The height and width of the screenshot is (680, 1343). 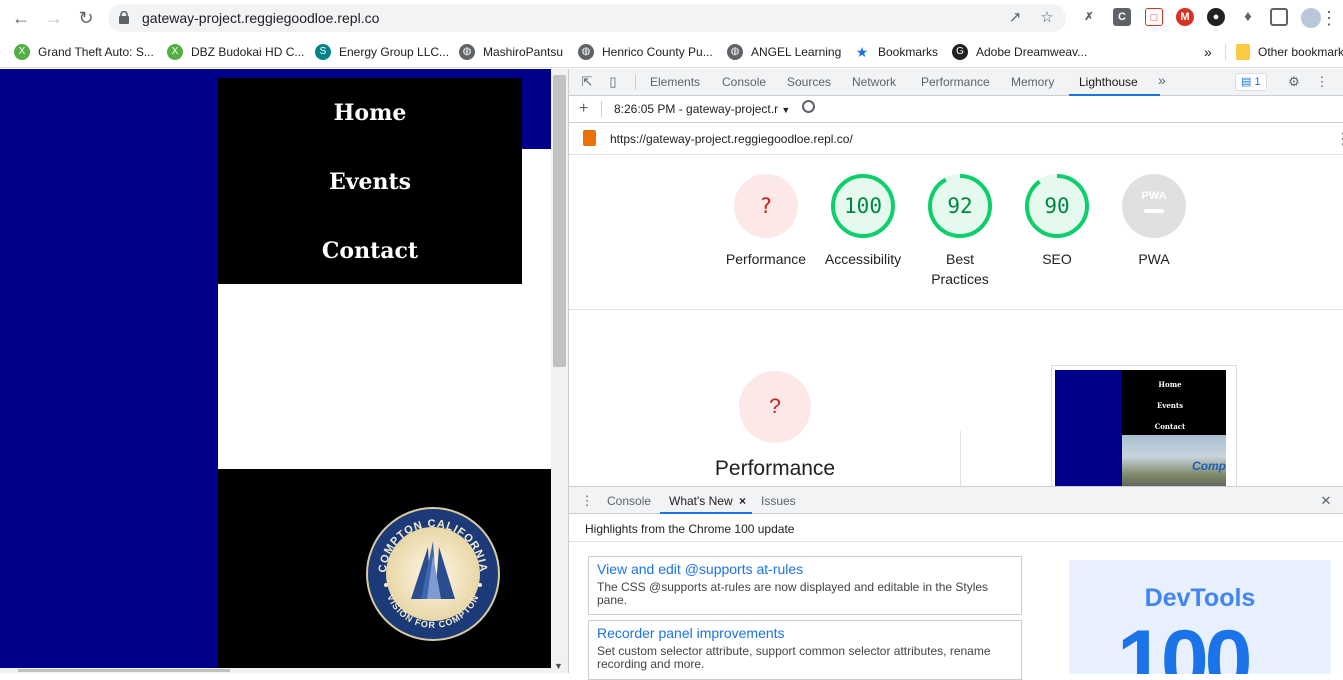 I want to click on devtools-tab-elements: Elements, so click(x=675, y=82).